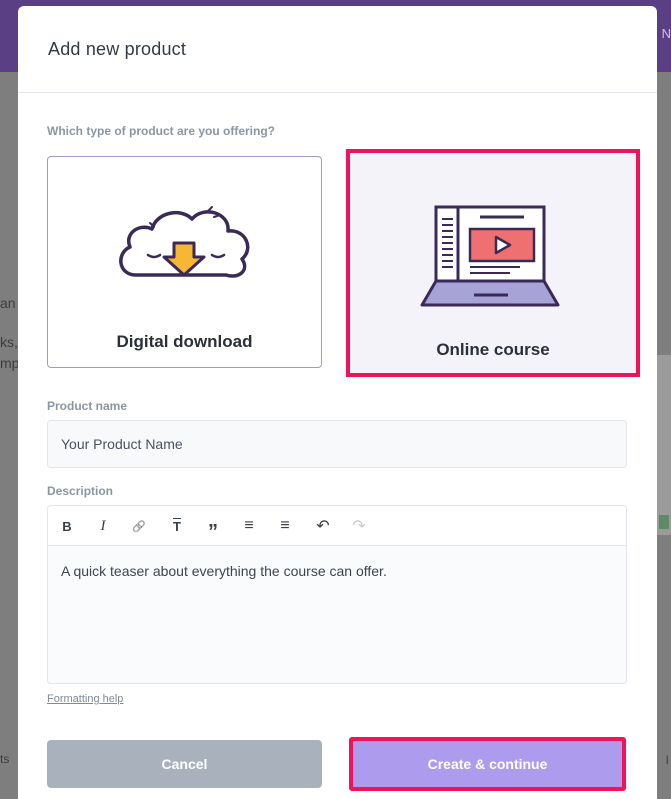 The image size is (671, 799). What do you see at coordinates (117, 49) in the screenshot?
I see `modal-title: Add new product` at bounding box center [117, 49].